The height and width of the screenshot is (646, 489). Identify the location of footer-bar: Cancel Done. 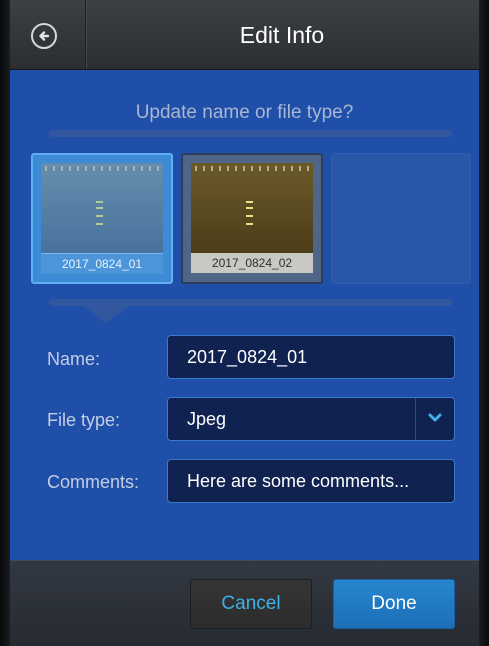
(244, 603).